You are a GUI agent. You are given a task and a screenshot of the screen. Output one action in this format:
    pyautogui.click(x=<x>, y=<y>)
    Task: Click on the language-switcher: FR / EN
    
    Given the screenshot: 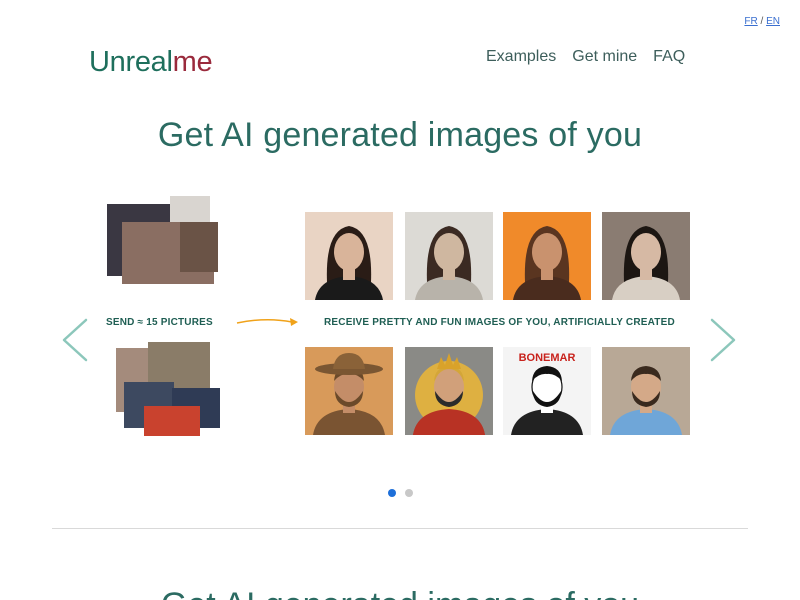 What is the action you would take?
    pyautogui.click(x=762, y=21)
    